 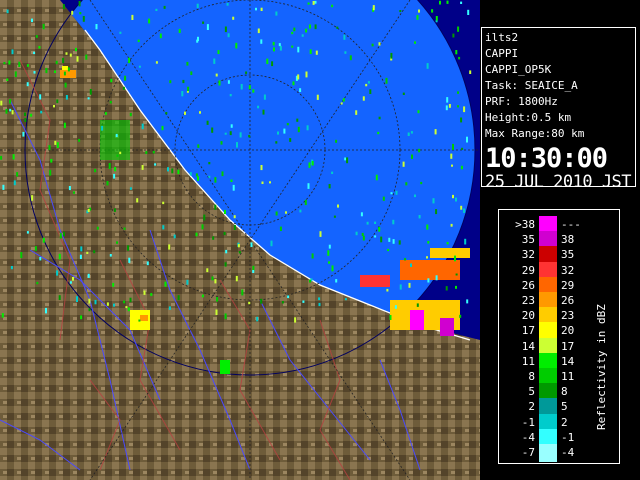 I want to click on legend-high-value: -4, so click(x=568, y=452).